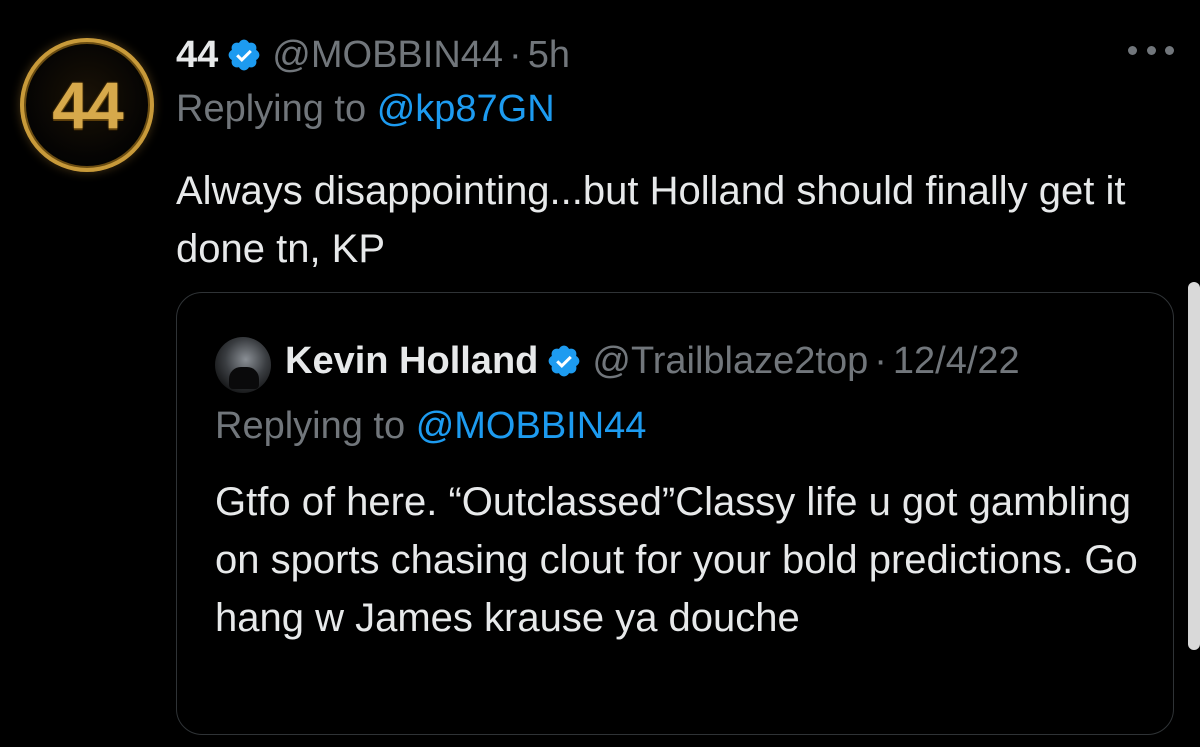  Describe the element at coordinates (271, 109) in the screenshot. I see `replying-to-label: Replying to` at that location.